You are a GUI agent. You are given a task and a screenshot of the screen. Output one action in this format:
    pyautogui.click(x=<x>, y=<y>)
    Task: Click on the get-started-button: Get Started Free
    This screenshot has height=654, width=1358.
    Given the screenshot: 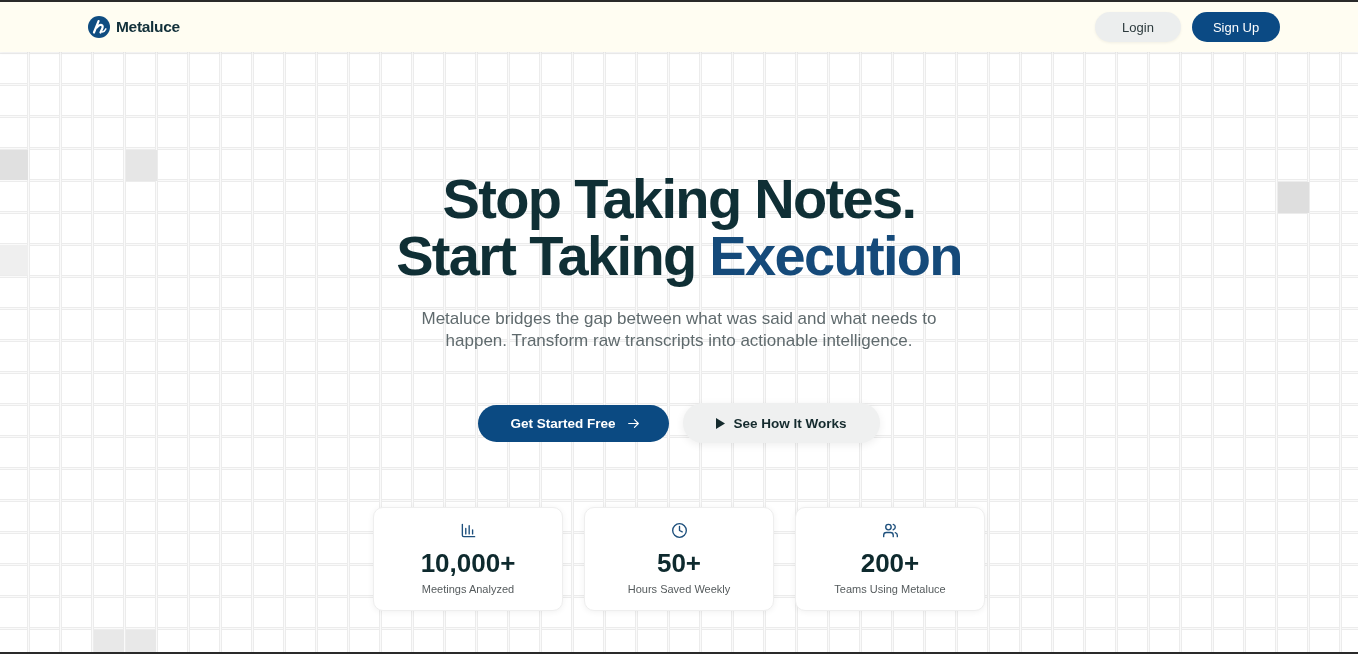 What is the action you would take?
    pyautogui.click(x=573, y=423)
    